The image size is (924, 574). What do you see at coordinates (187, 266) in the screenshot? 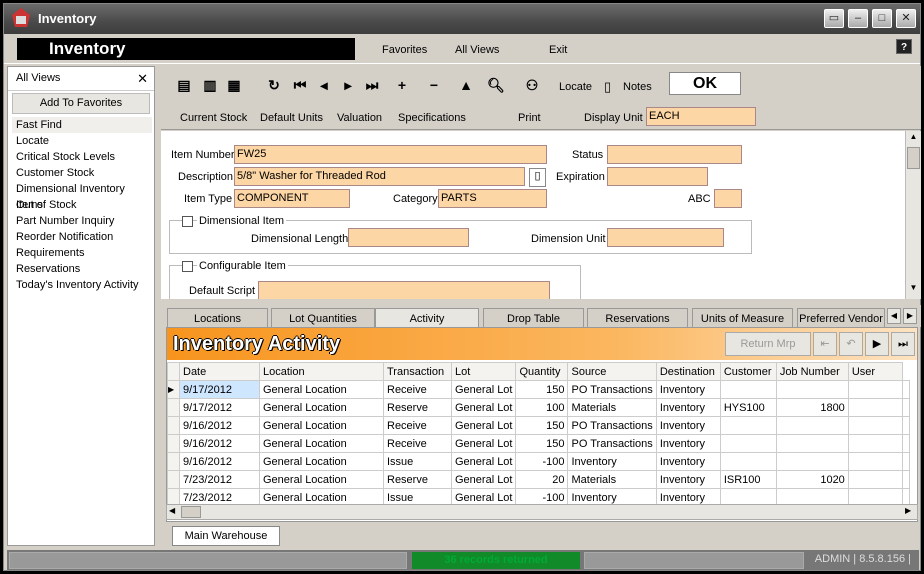
I see `configurable-item-checkbox` at bounding box center [187, 266].